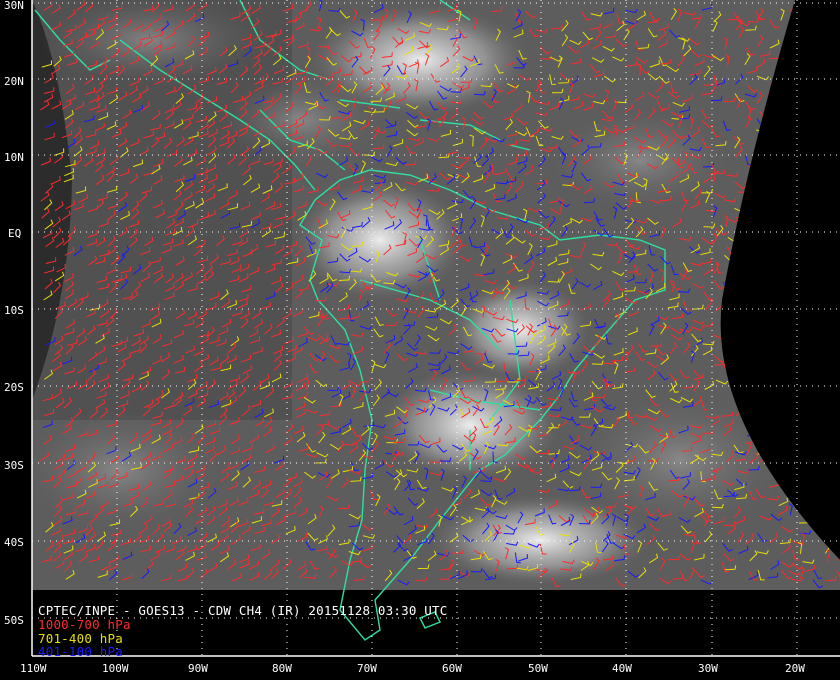 The height and width of the screenshot is (680, 840). What do you see at coordinates (622, 668) in the screenshot?
I see `lon-label: 40W` at bounding box center [622, 668].